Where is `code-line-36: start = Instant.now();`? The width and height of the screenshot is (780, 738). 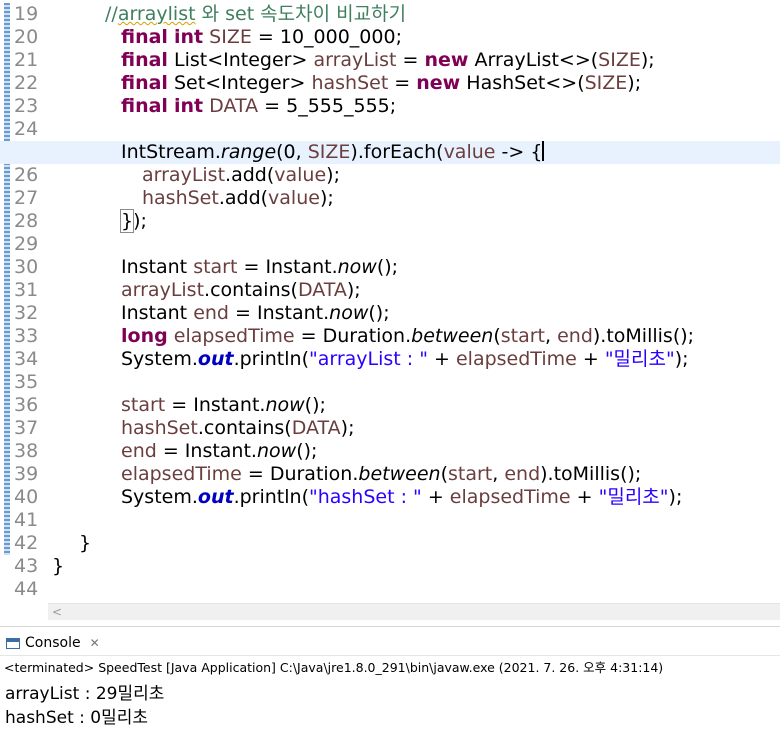
code-line-36: start = Instant.now(); is located at coordinates (390, 405).